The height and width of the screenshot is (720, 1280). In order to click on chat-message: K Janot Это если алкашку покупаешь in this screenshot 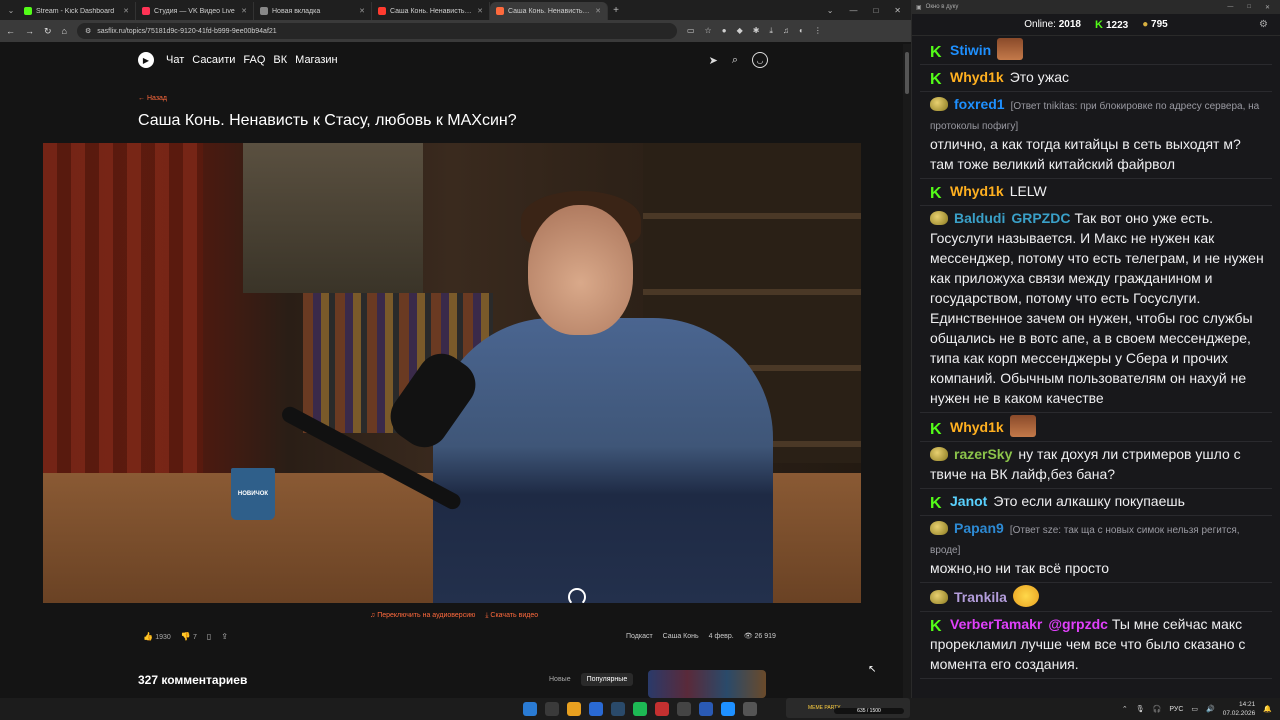, I will do `click(1096, 502)`.